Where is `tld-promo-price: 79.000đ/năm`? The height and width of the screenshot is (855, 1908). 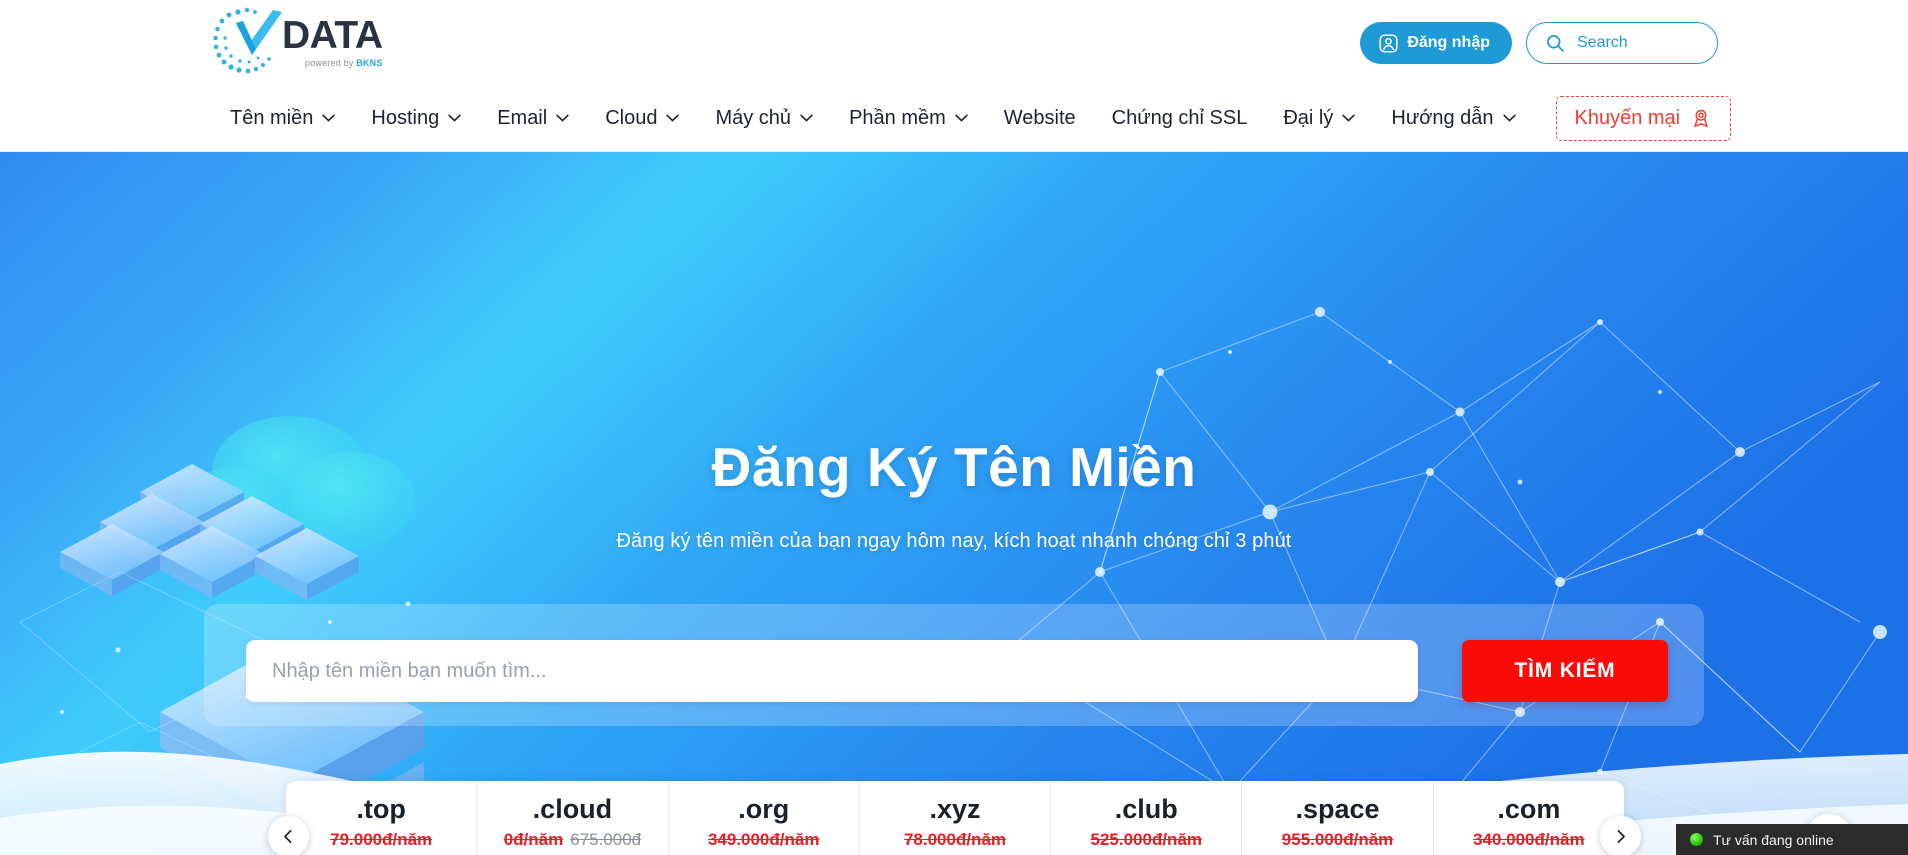 tld-promo-price: 79.000đ/năm is located at coordinates (381, 840).